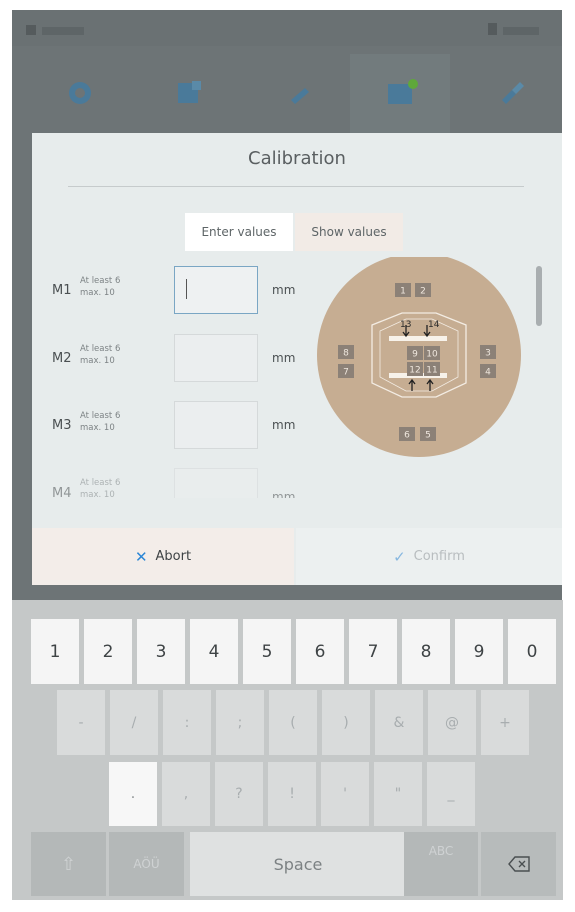 The height and width of the screenshot is (912, 575). What do you see at coordinates (428, 436) in the screenshot?
I see `point-label-p5: 5` at bounding box center [428, 436].